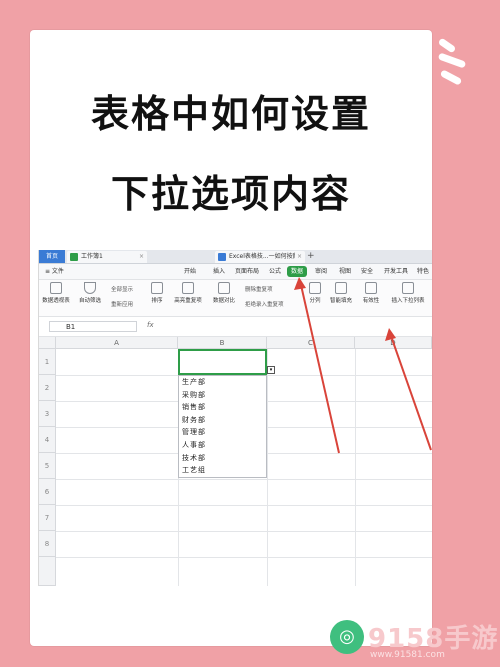  I want to click on title-line-2: 下拉选项内容, so click(230, 194).